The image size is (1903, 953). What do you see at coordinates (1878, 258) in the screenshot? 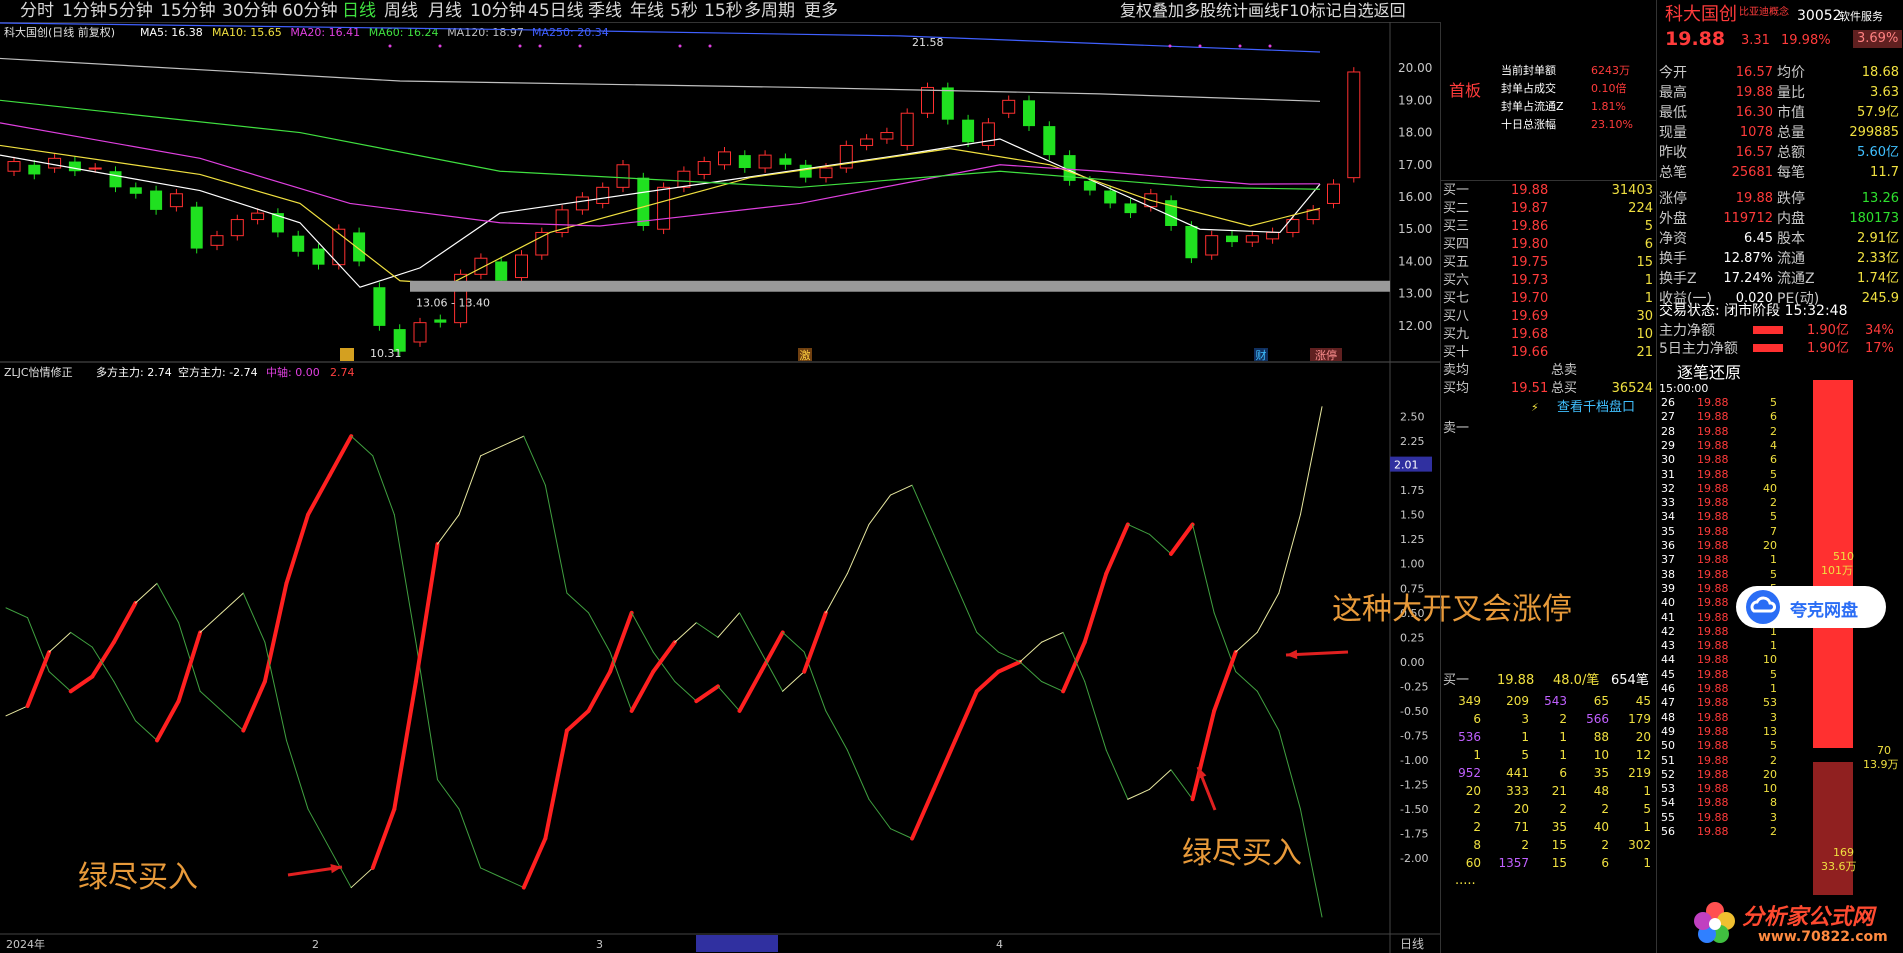
I see `quote-value2-9: 2.33亿` at bounding box center [1878, 258].